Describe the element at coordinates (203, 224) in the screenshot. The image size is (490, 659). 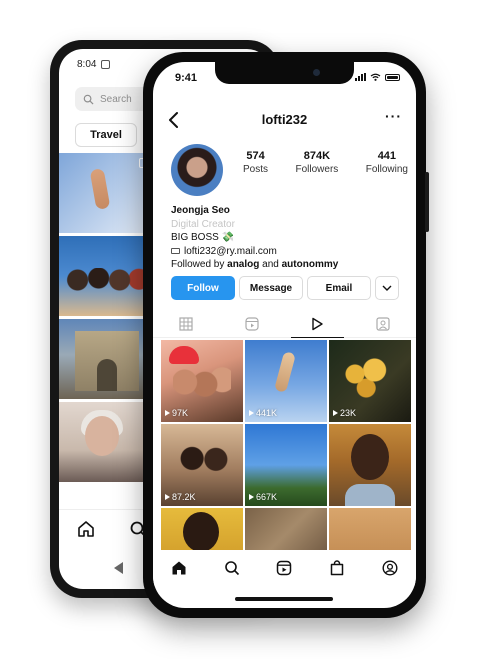
I see `profile-category: Digital Creator` at that location.